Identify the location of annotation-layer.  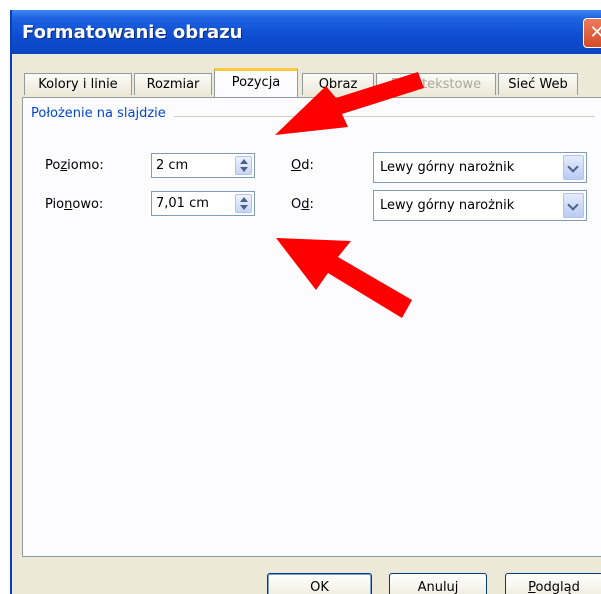
(349, 195).